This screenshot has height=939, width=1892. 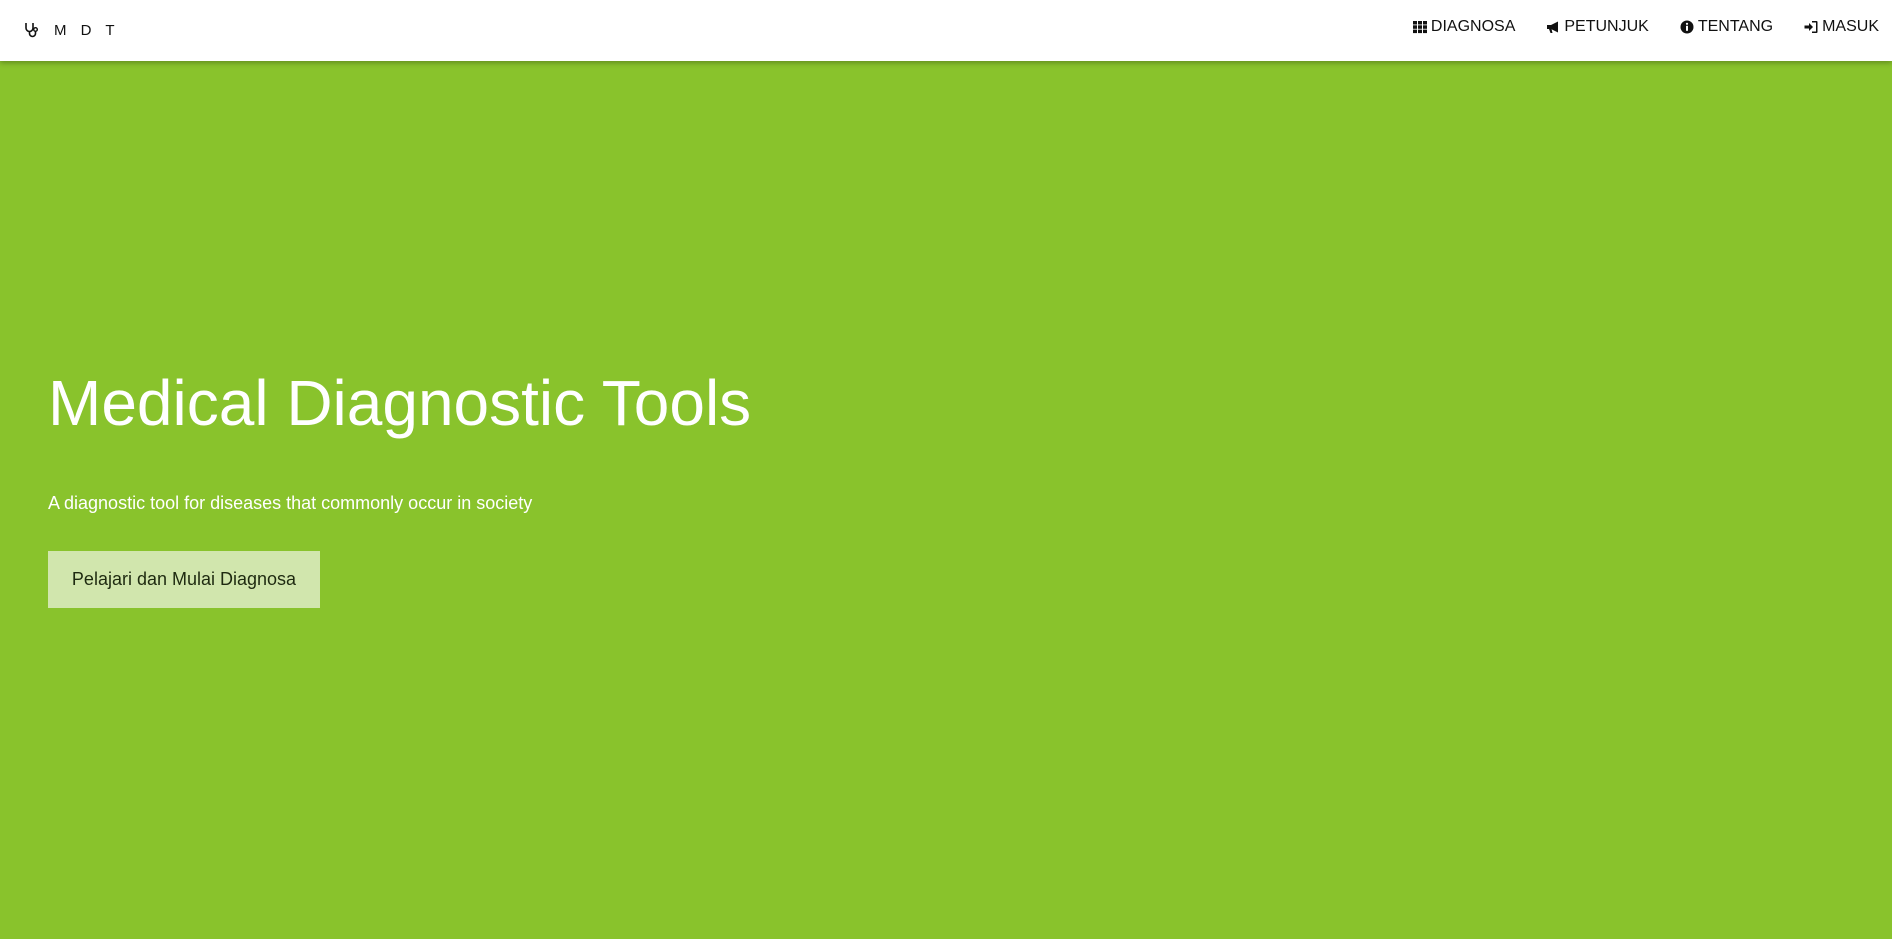 What do you see at coordinates (1553, 27) in the screenshot?
I see `megaphone-icon` at bounding box center [1553, 27].